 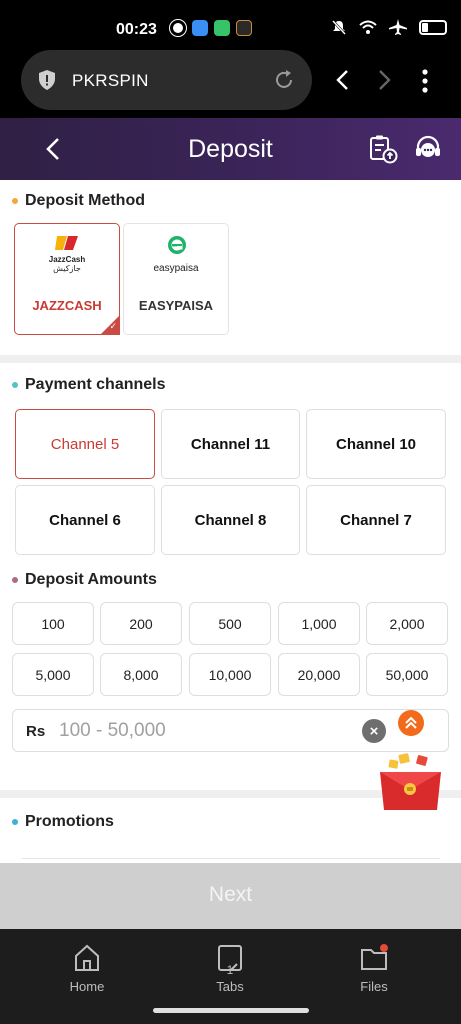 What do you see at coordinates (428, 149) in the screenshot?
I see `support-icon` at bounding box center [428, 149].